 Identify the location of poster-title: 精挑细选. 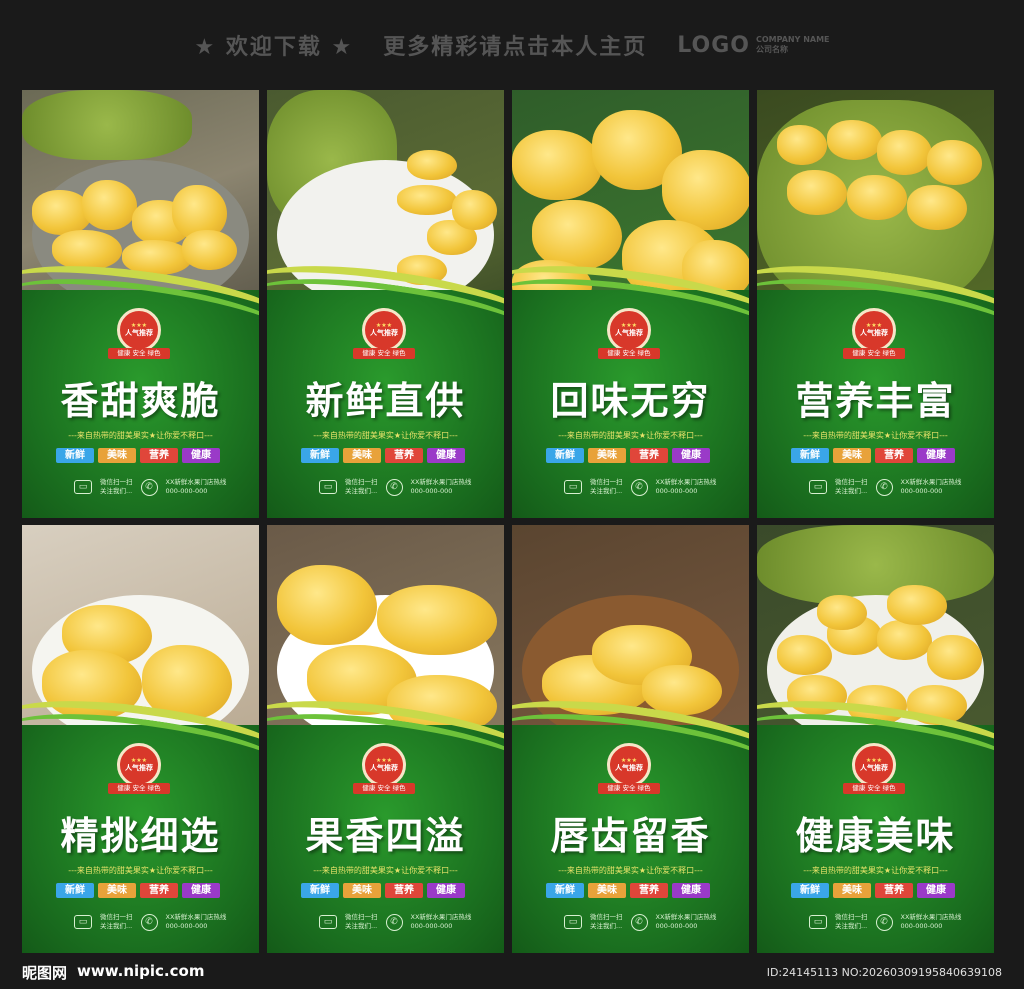
(140, 836).